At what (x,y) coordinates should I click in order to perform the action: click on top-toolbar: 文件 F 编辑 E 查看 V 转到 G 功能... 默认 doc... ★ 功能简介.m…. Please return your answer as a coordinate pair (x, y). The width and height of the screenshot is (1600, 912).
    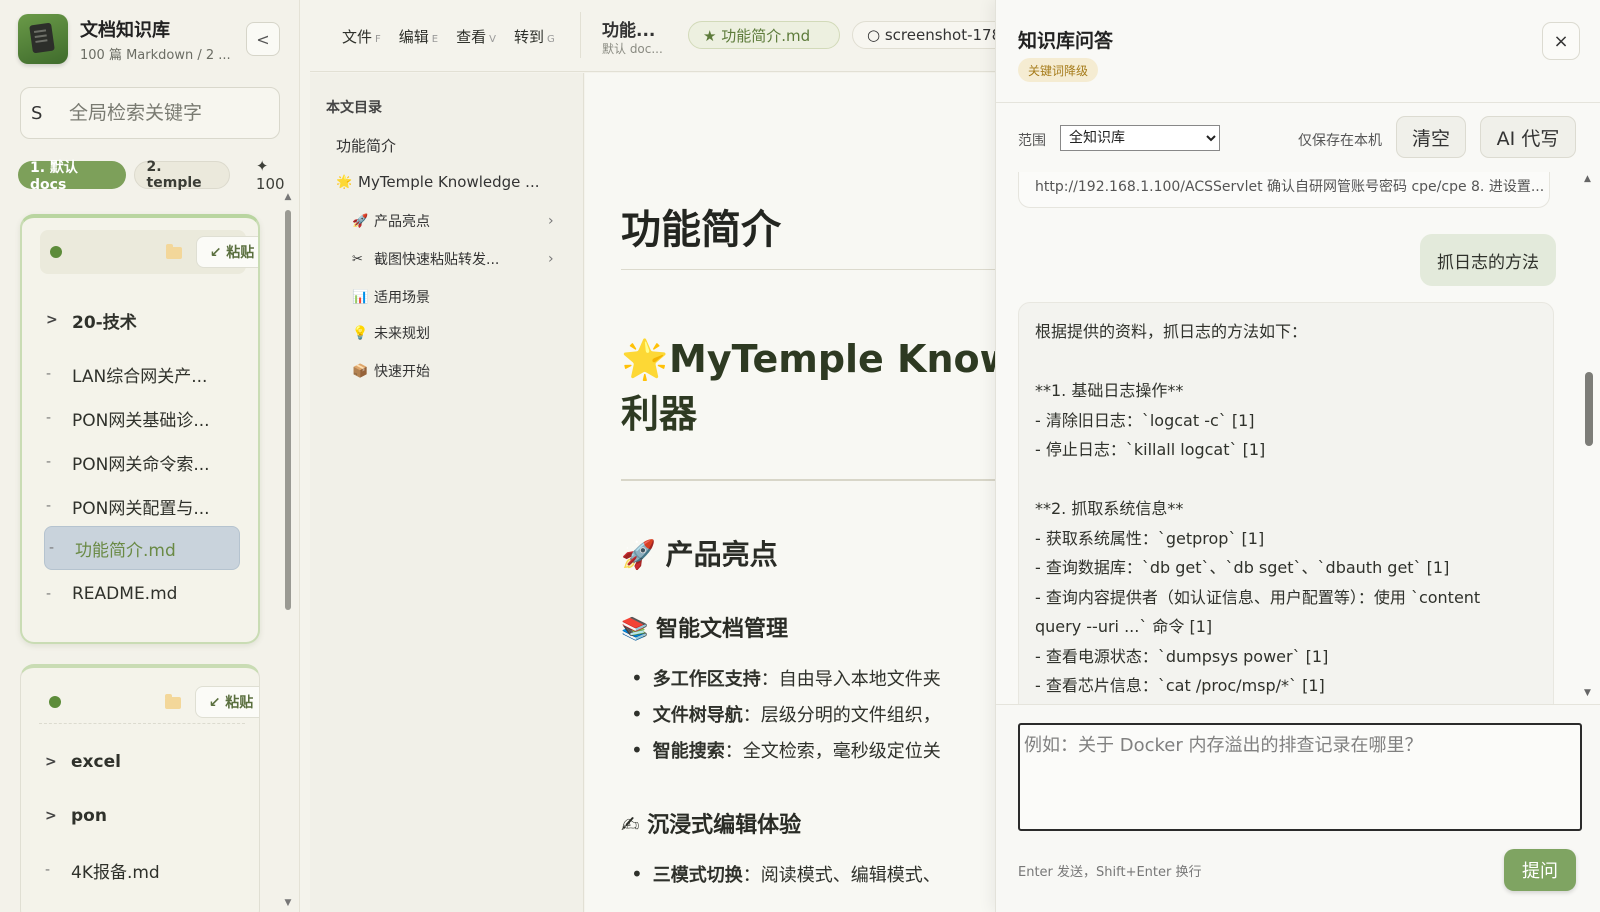
    Looking at the image, I should click on (661, 36).